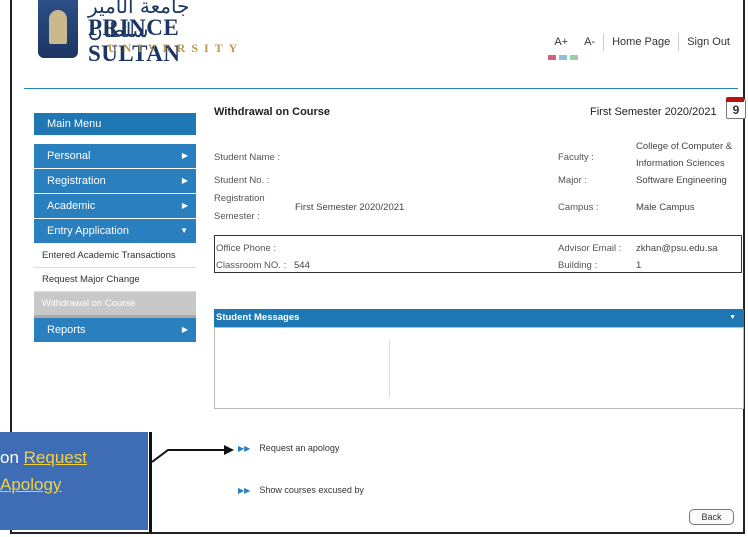  Describe the element at coordinates (299, 448) in the screenshot. I see `request-apology-label: Request an apology` at that location.